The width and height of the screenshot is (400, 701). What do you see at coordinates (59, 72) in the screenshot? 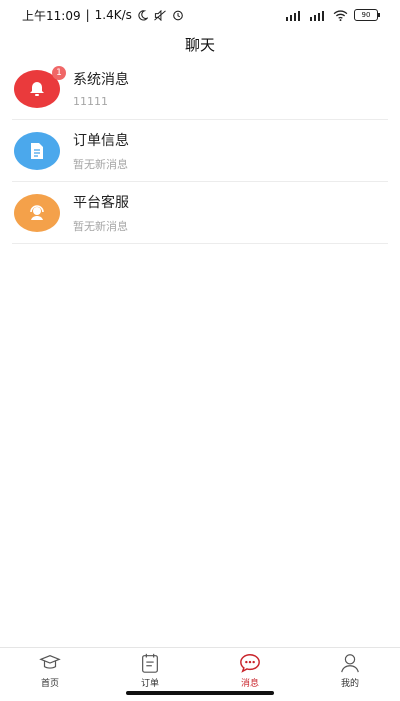
I see `unread-badge: 1` at bounding box center [59, 72].